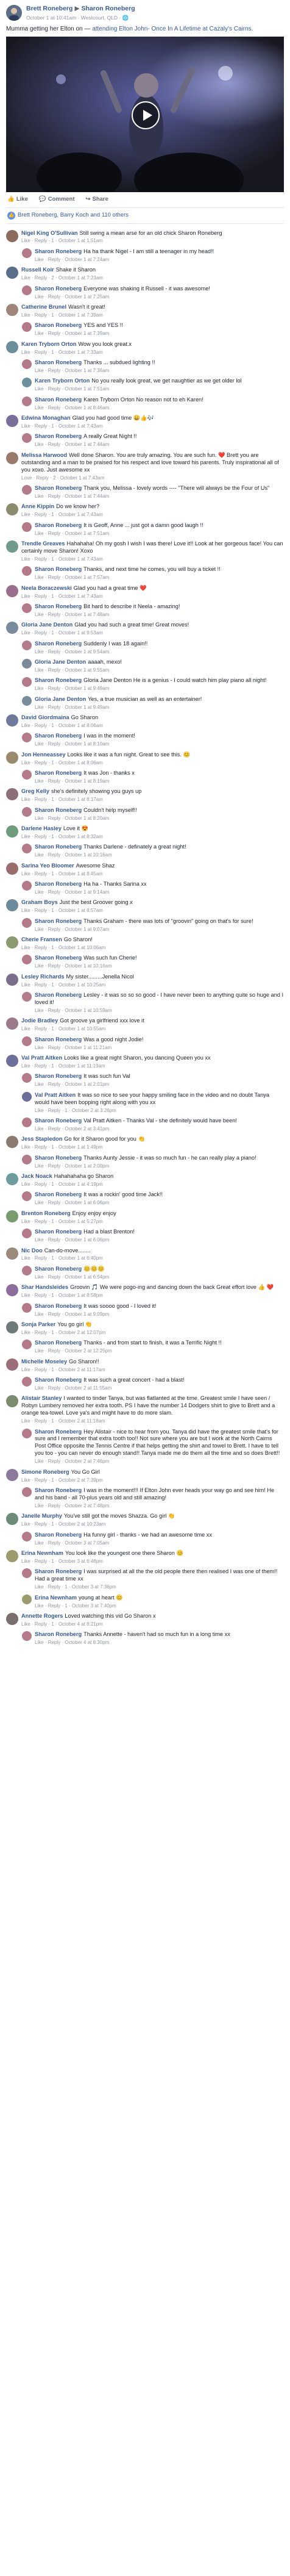 This screenshot has width=290, height=2576. Describe the element at coordinates (36, 1176) in the screenshot. I see `commenter-name: Jack Noack` at that location.